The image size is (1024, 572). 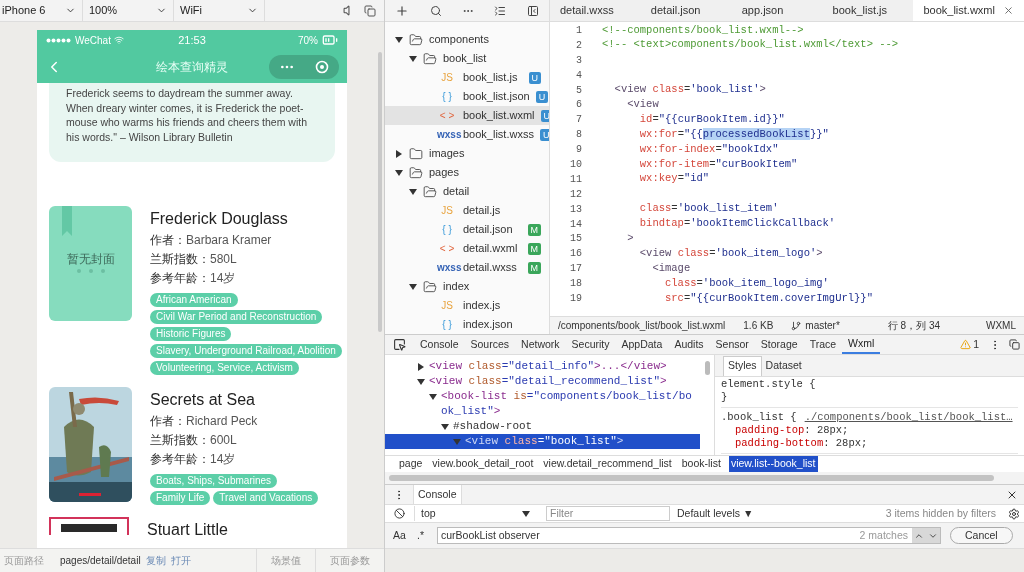 I want to click on dom-node: <view class="detail_info">...</view>, so click(x=542, y=366).